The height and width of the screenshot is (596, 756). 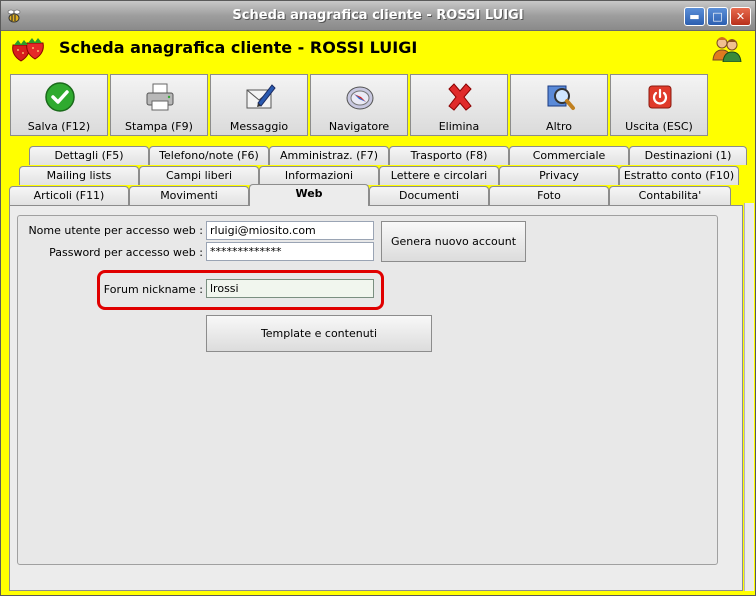 What do you see at coordinates (89, 155) in the screenshot?
I see `tab-dettagli: Dettagli (F5)` at bounding box center [89, 155].